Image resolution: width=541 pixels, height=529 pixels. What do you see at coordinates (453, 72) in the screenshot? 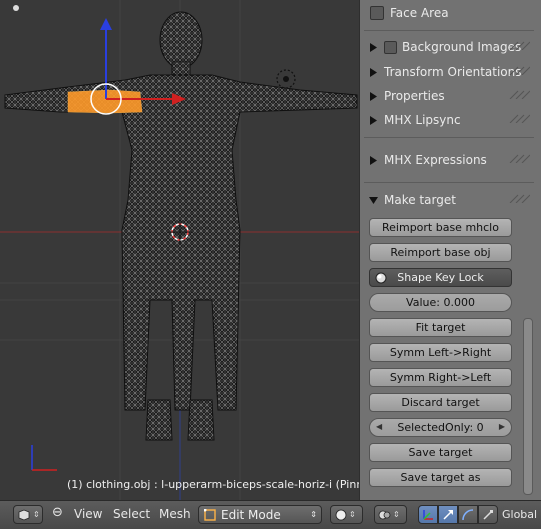
I see `section-label: Transform Orientations` at bounding box center [453, 72].